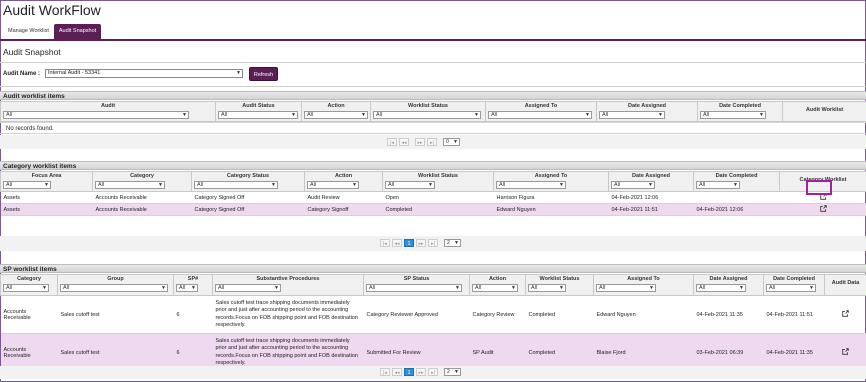  Describe the element at coordinates (433, 62) in the screenshot. I see `divider` at that location.